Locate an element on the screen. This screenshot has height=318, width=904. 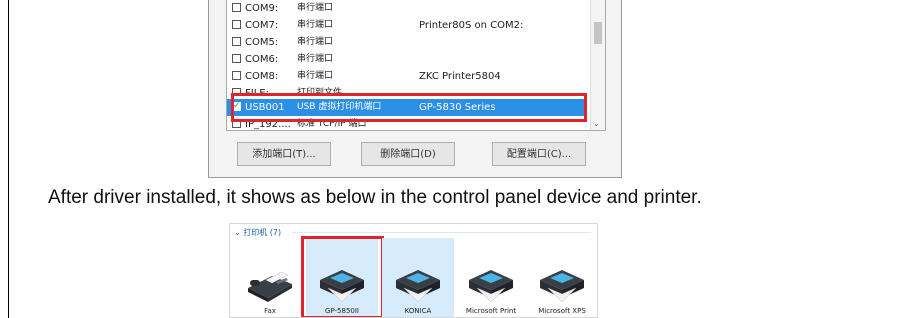
port-name: COM8: is located at coordinates (262, 76).